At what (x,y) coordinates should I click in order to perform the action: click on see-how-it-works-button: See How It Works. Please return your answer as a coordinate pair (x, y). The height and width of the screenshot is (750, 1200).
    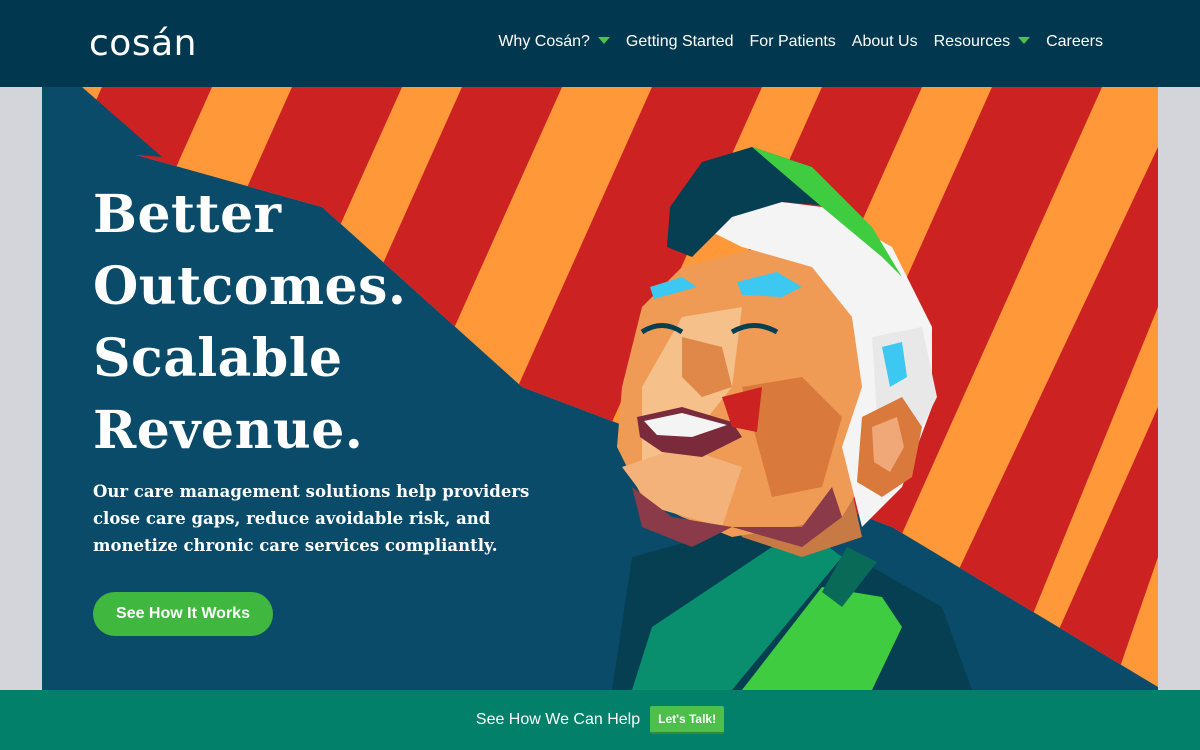
    Looking at the image, I should click on (183, 614).